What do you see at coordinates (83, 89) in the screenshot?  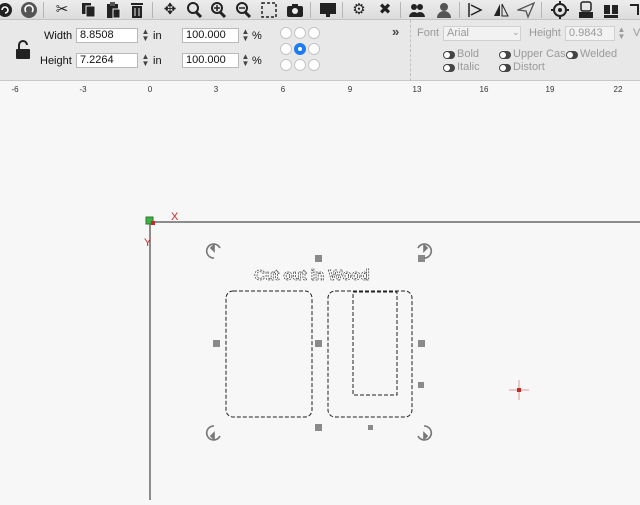 I see `ruler-tick: -3` at bounding box center [83, 89].